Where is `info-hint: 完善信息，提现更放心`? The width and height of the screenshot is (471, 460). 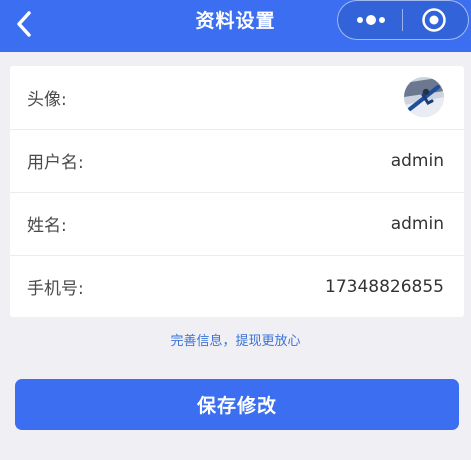
info-hint: 完善信息，提现更放心 is located at coordinates (235, 341).